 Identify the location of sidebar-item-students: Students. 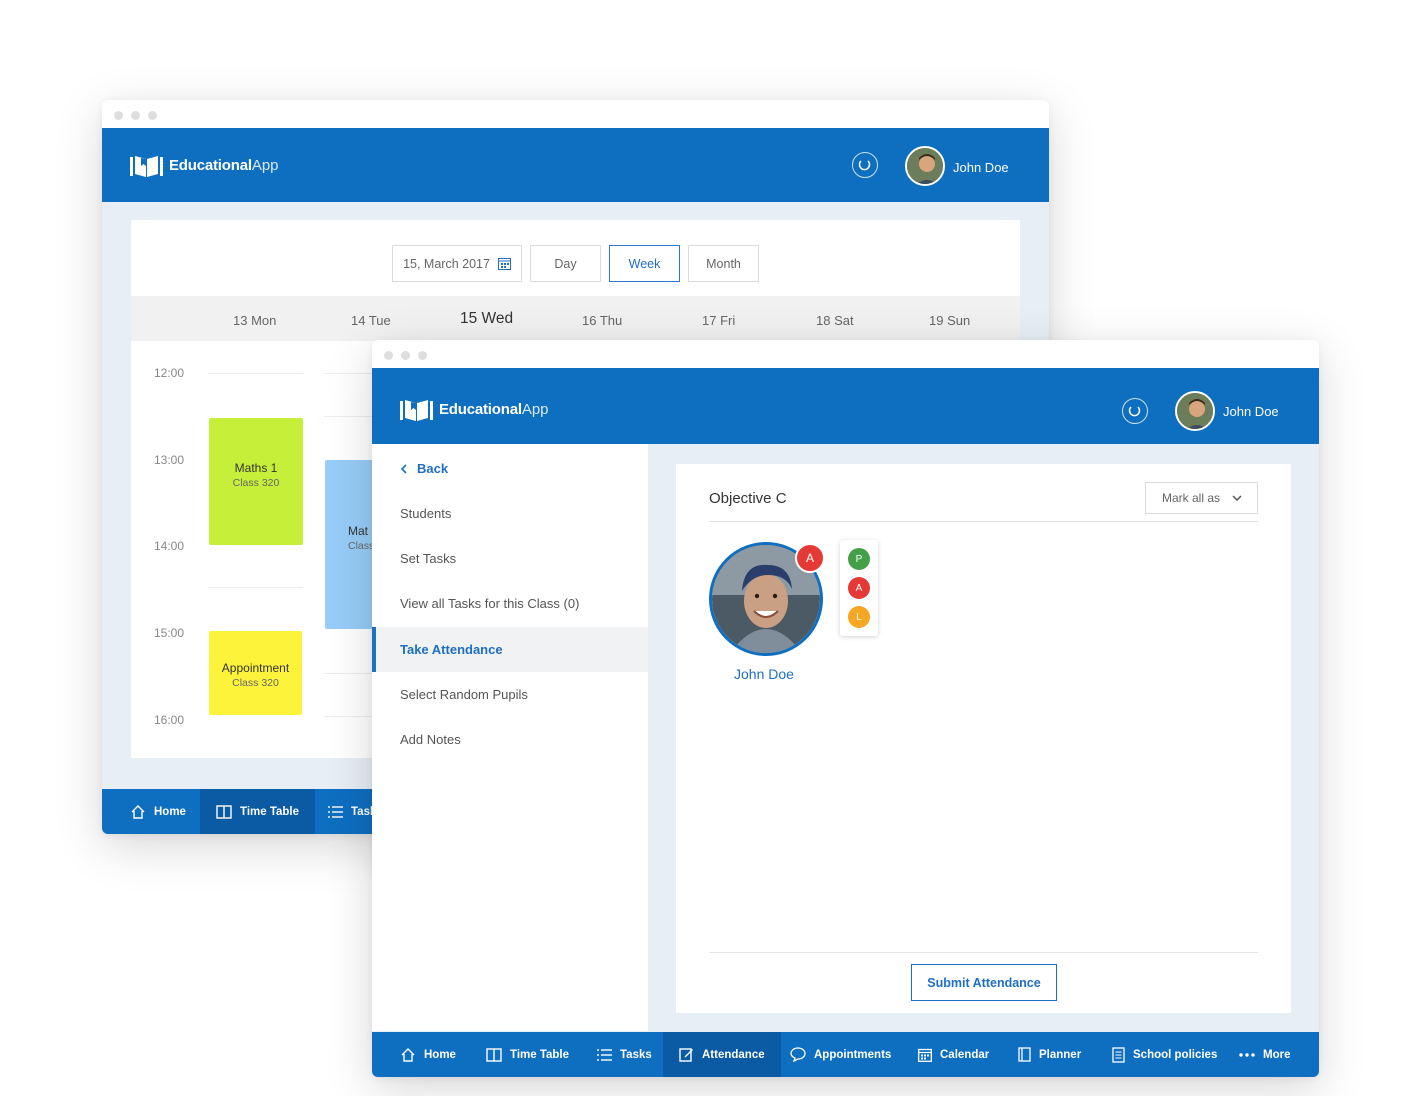
(510, 513).